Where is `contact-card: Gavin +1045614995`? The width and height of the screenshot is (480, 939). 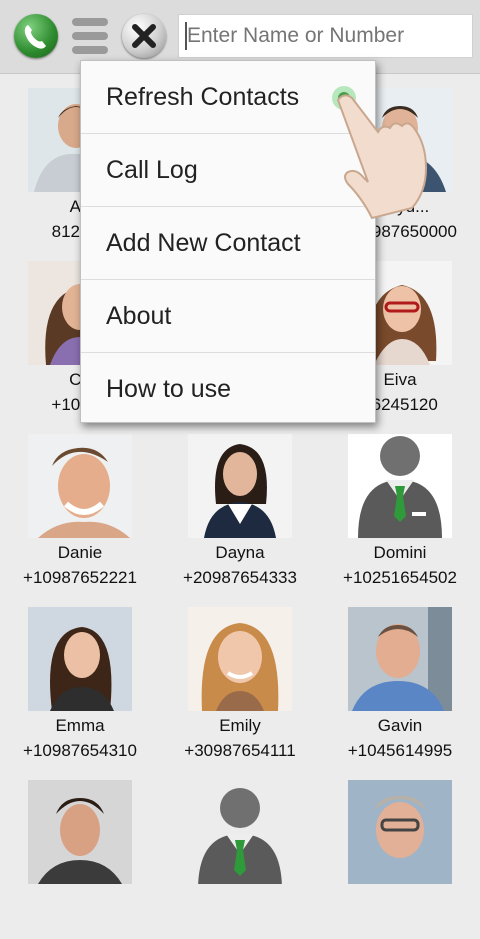 contact-card: Gavin +1045614995 is located at coordinates (400, 679).